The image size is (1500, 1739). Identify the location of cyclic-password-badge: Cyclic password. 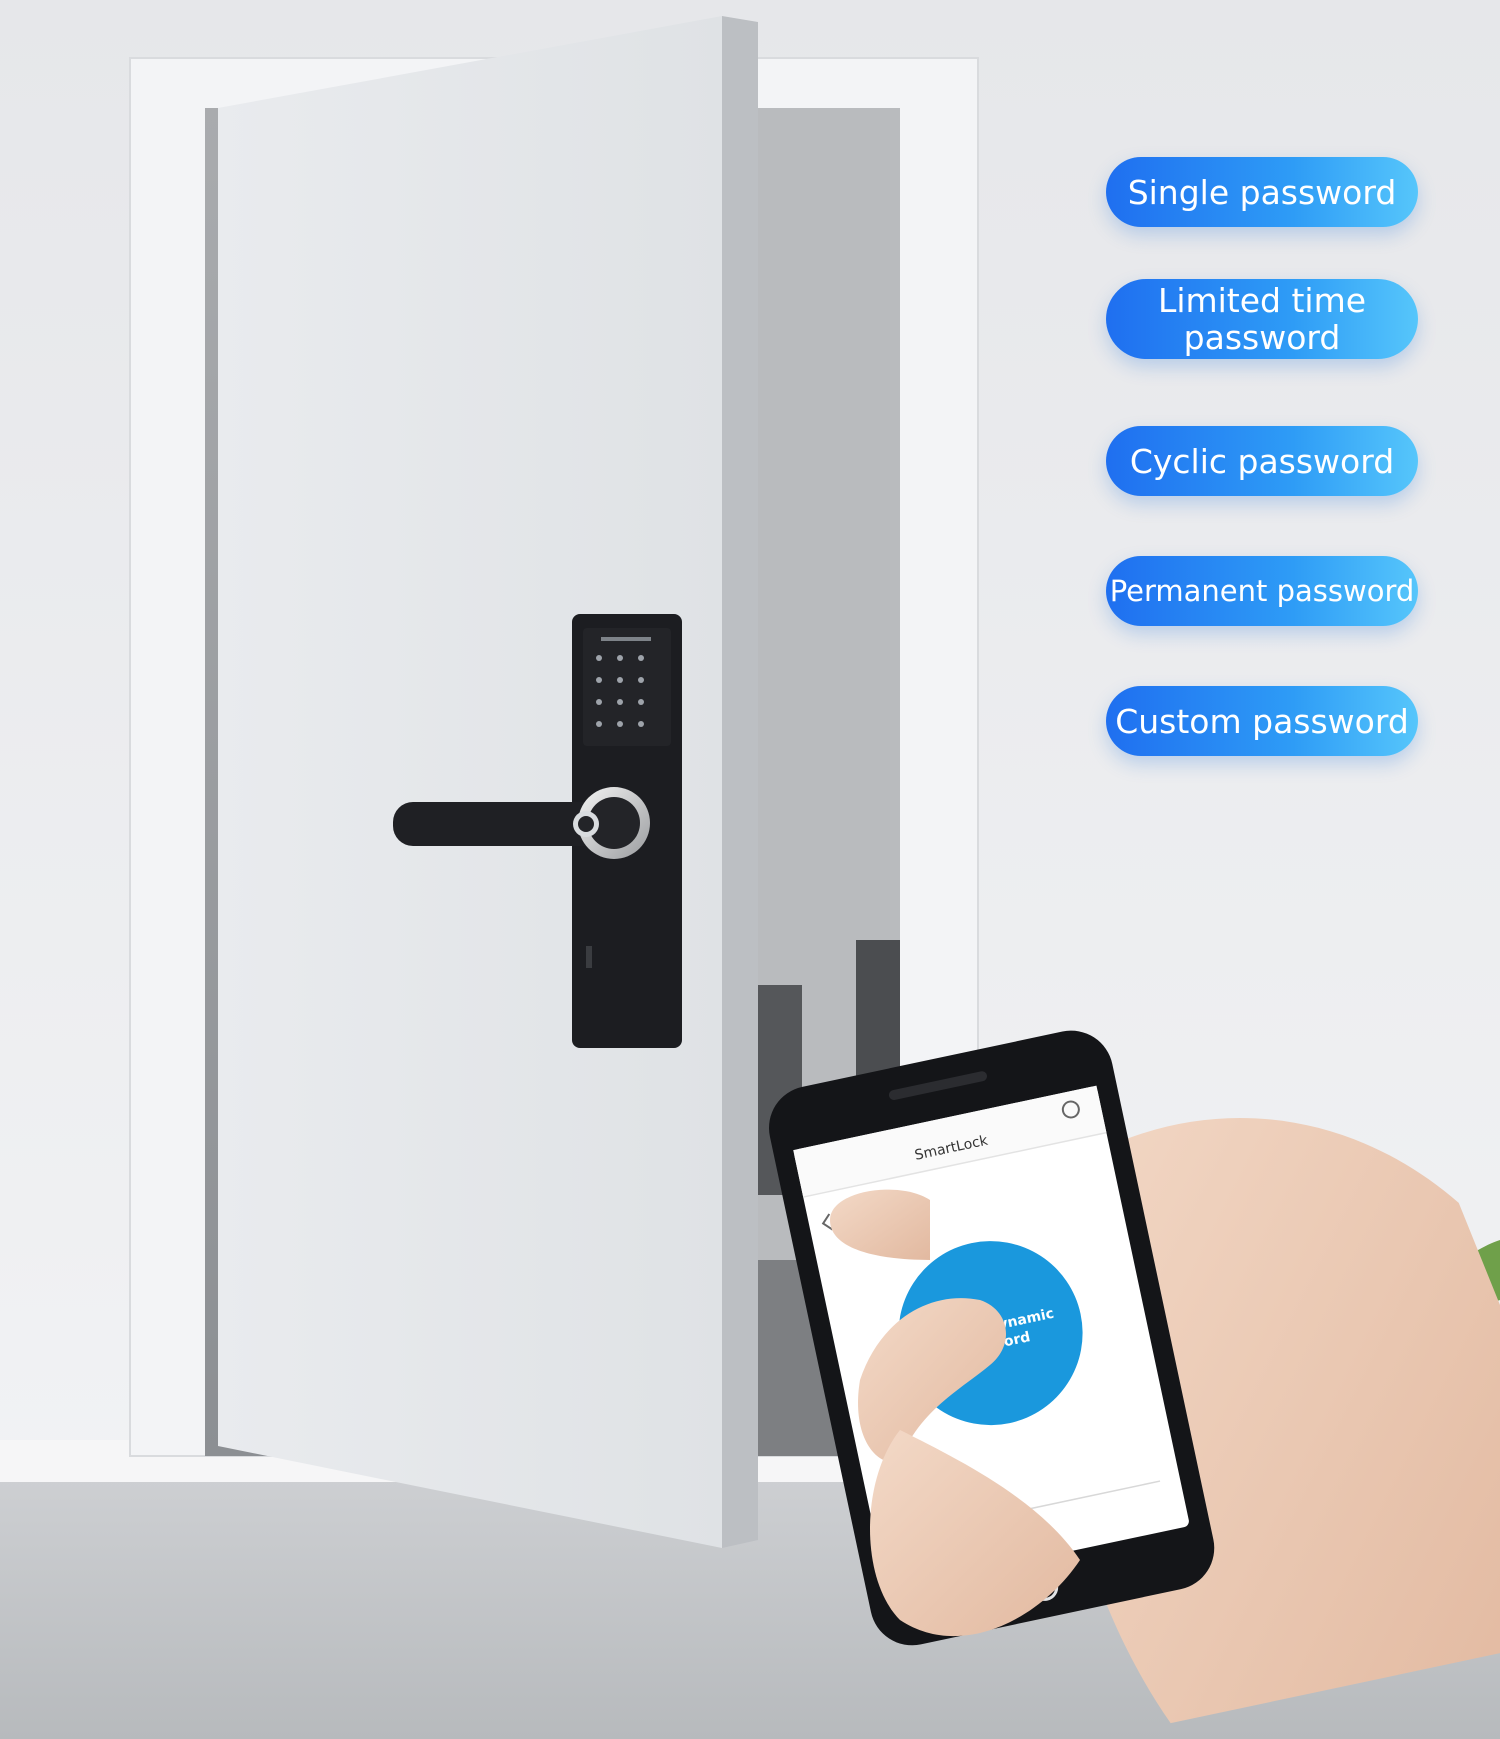
(1262, 461).